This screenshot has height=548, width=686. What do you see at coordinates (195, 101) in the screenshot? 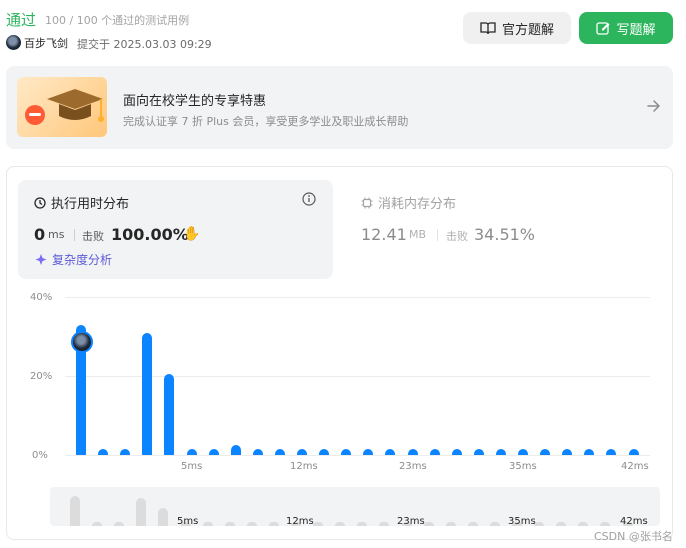
I see `banner-title: 面向在校学生的专享特惠` at bounding box center [195, 101].